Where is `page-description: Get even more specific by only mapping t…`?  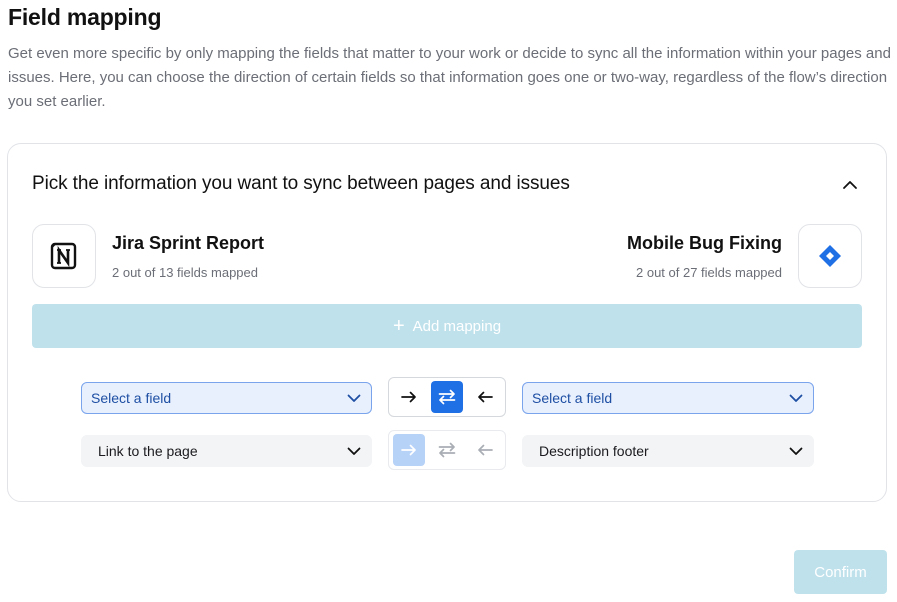 page-description: Get even more specific by only mapping t… is located at coordinates (449, 77).